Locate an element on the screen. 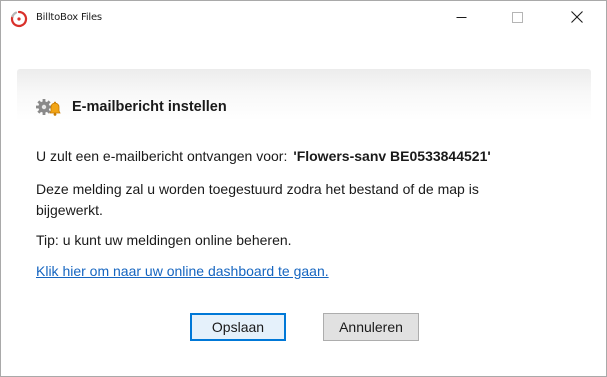  message-target: 'Flowers-sanv BE0533844521' is located at coordinates (392, 156).